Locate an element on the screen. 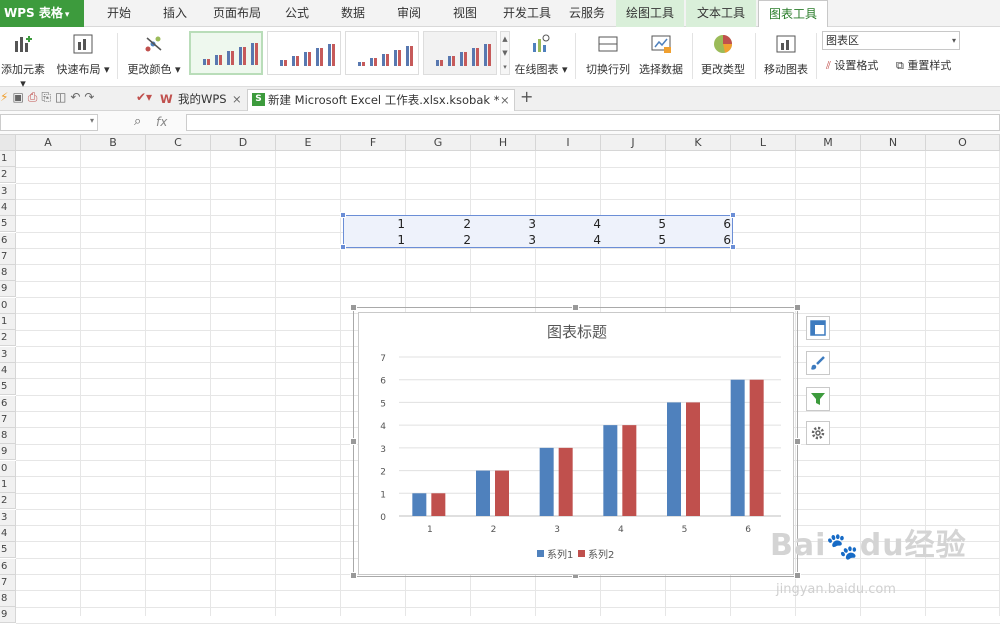  tab-text-tools: 文本工具 is located at coordinates (721, 13).